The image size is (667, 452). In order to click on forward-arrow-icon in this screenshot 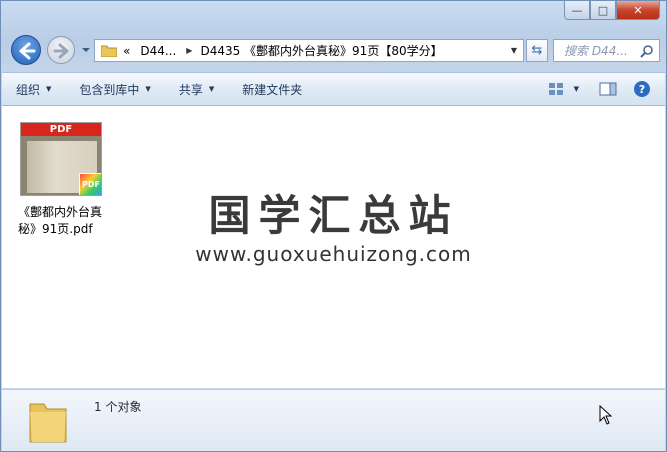, I will do `click(61, 51)`.